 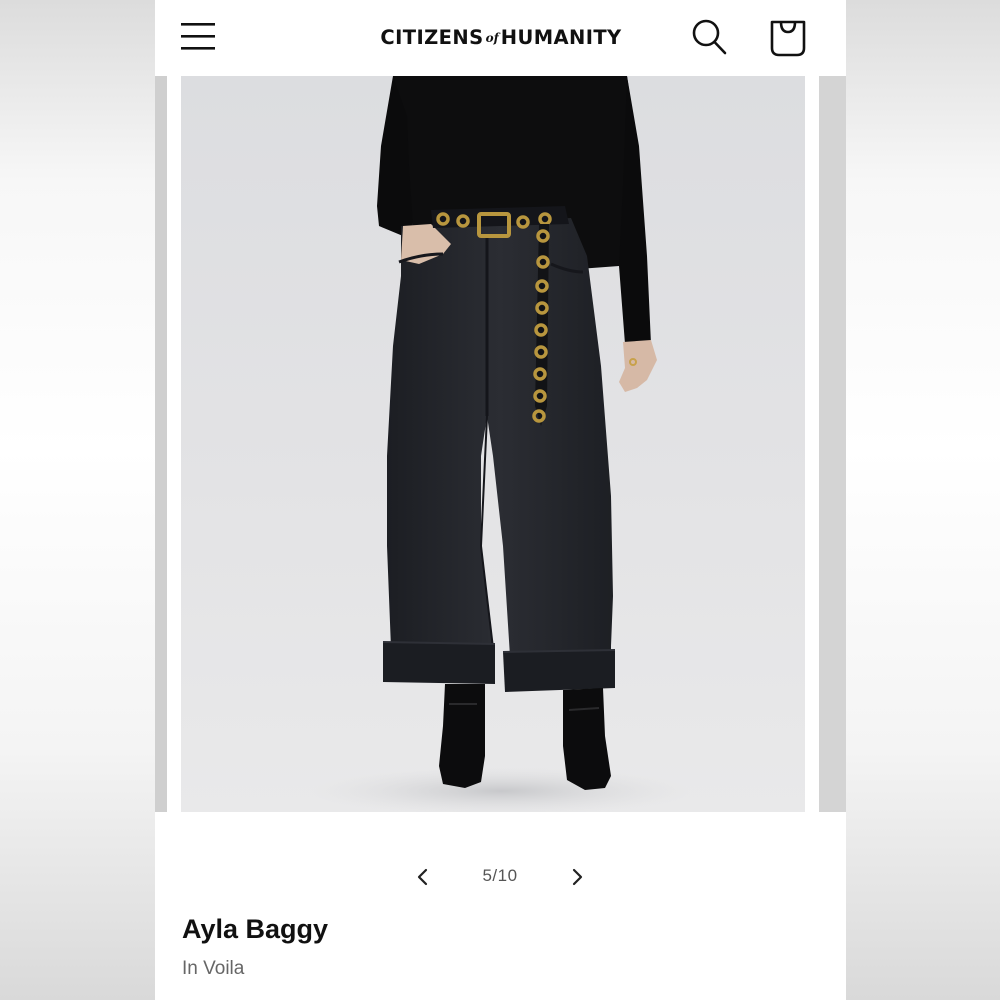 What do you see at coordinates (432, 37) in the screenshot?
I see `brand-name-part: CITIZENS` at bounding box center [432, 37].